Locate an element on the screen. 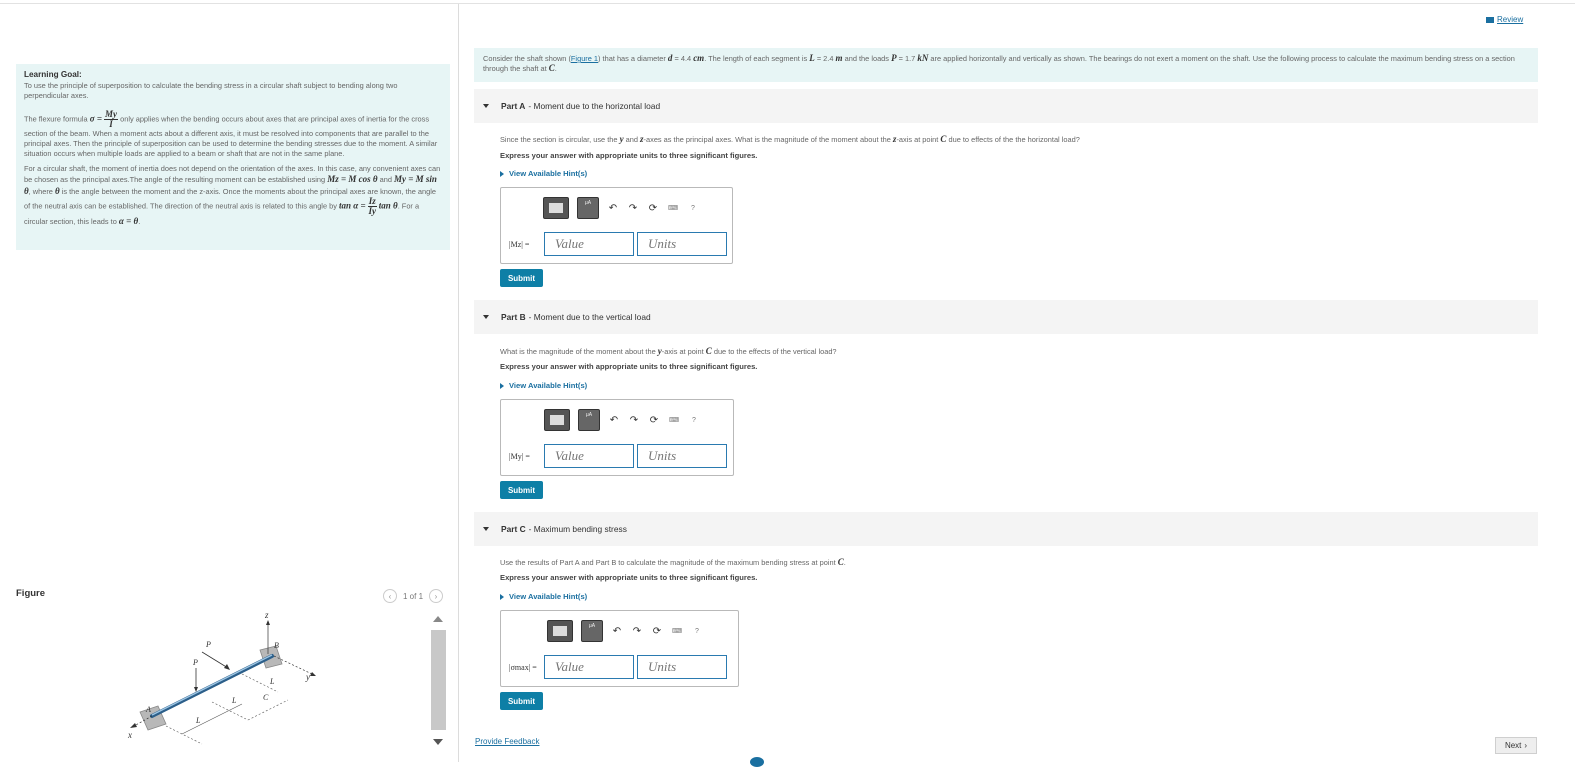  part-a-submit-button: Submit is located at coordinates (521, 278).